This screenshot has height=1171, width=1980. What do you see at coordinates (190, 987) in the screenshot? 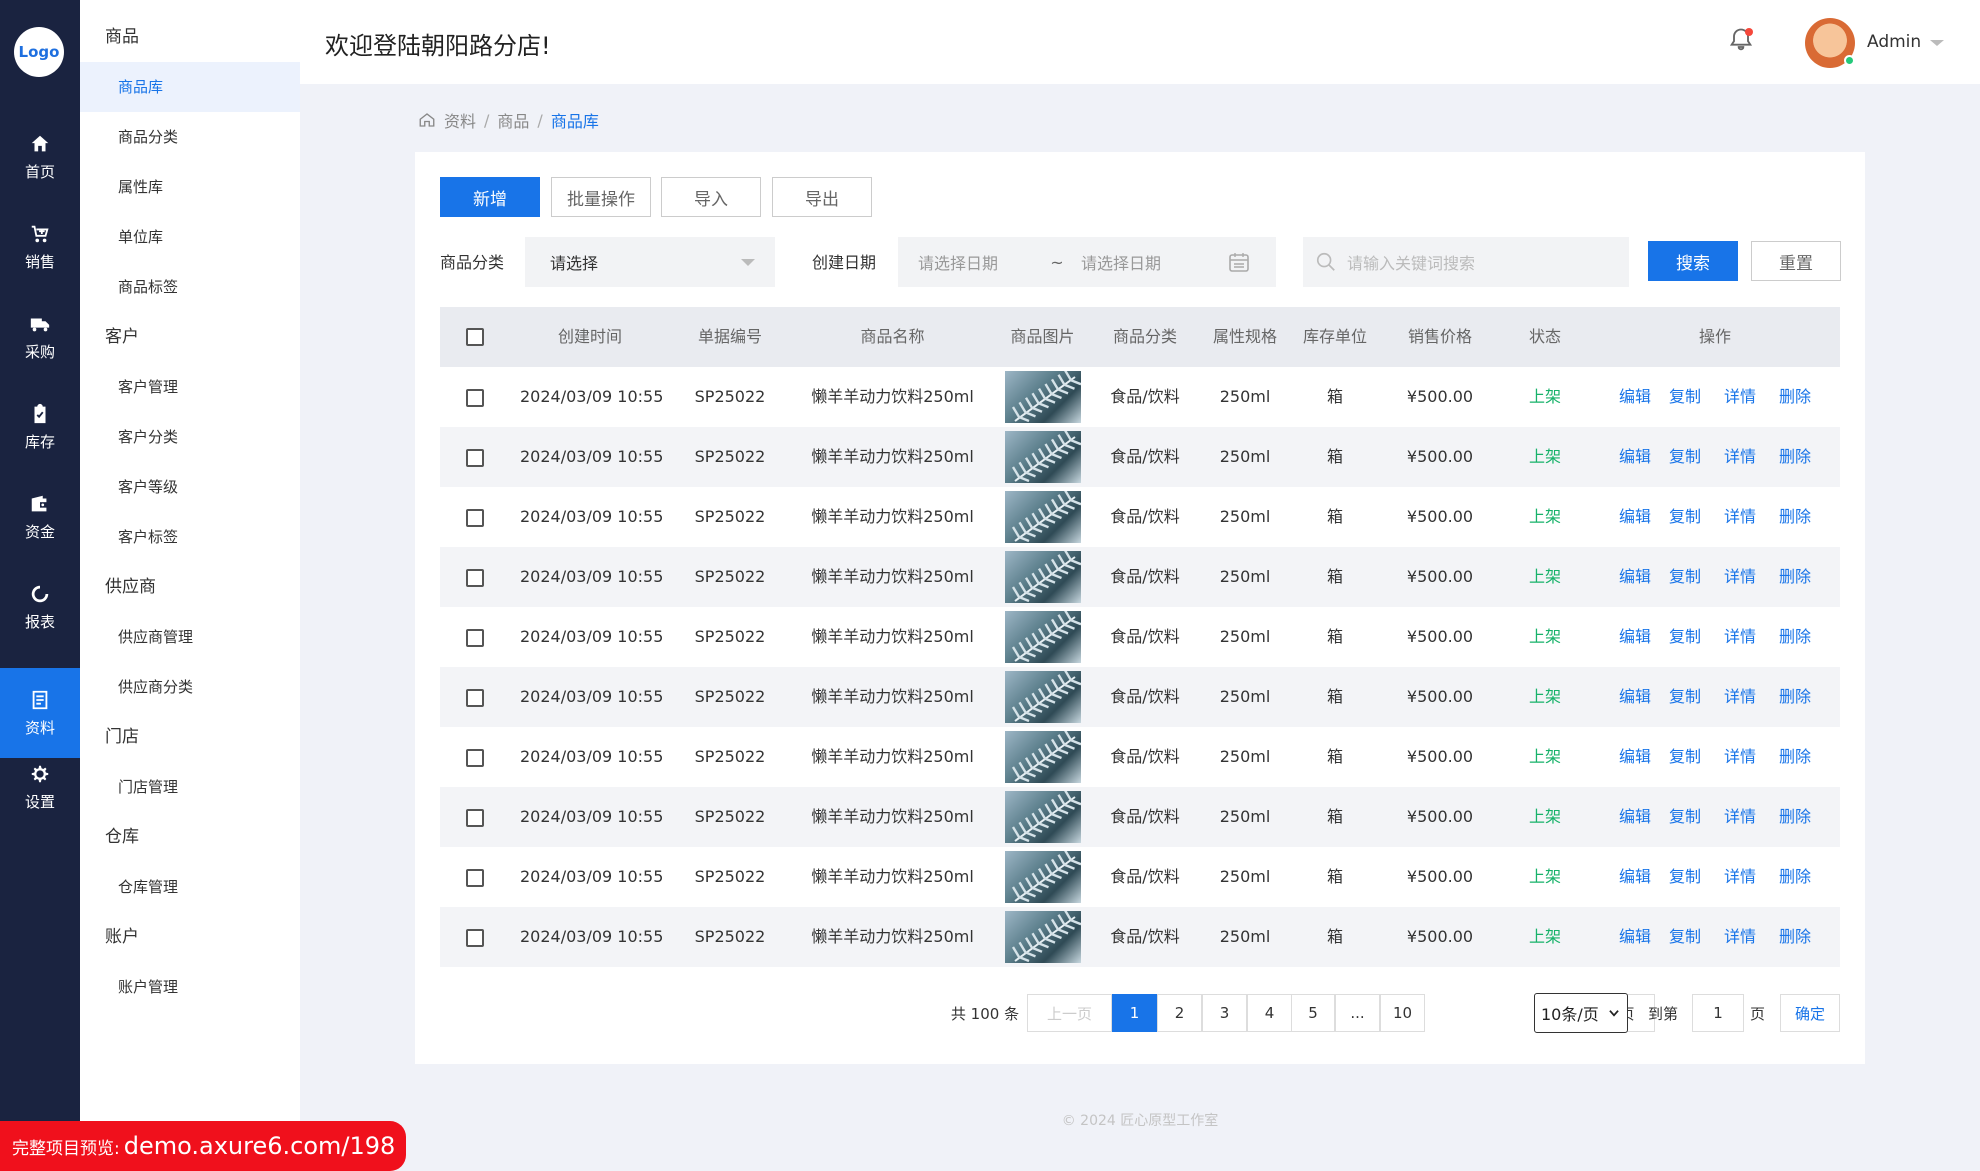
I see `menu-item: 账户管理` at bounding box center [190, 987].